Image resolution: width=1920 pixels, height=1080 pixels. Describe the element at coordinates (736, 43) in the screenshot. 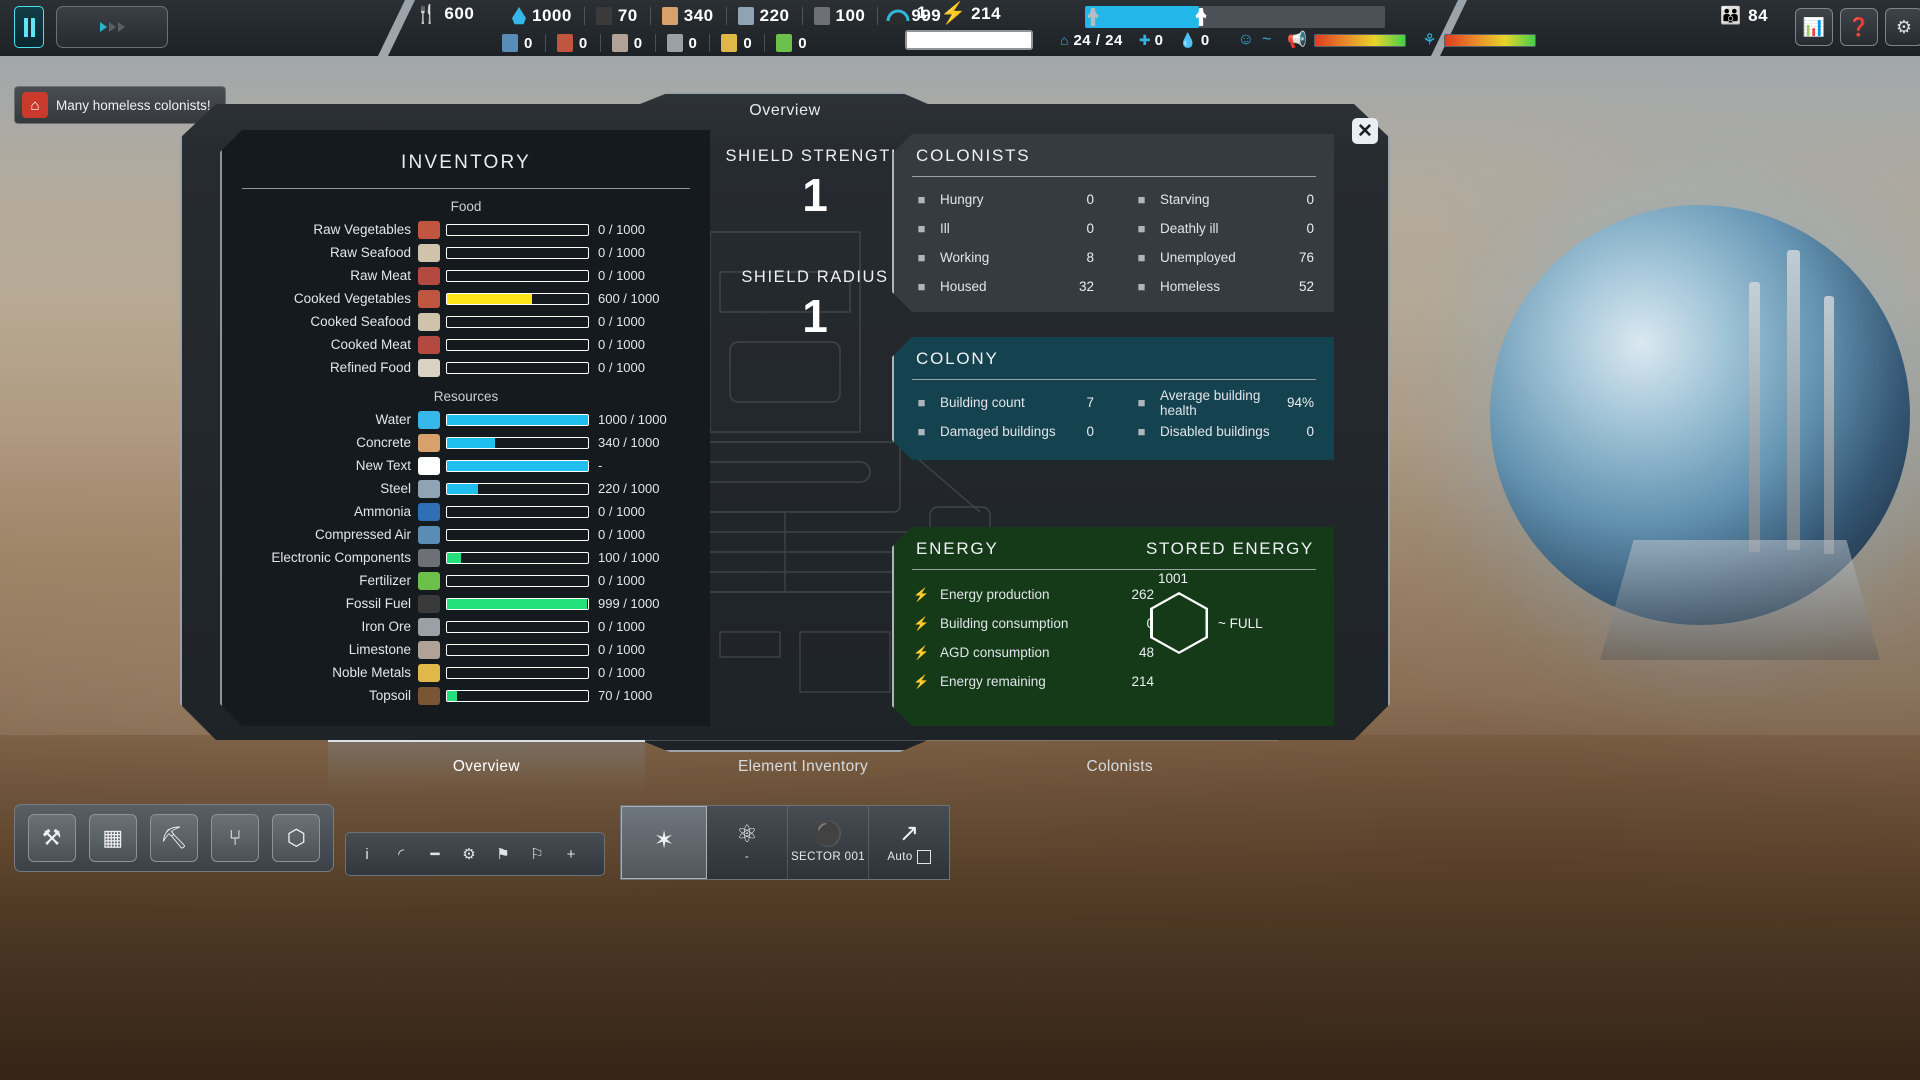

I see `hud-resource-noble-metals: 0` at that location.